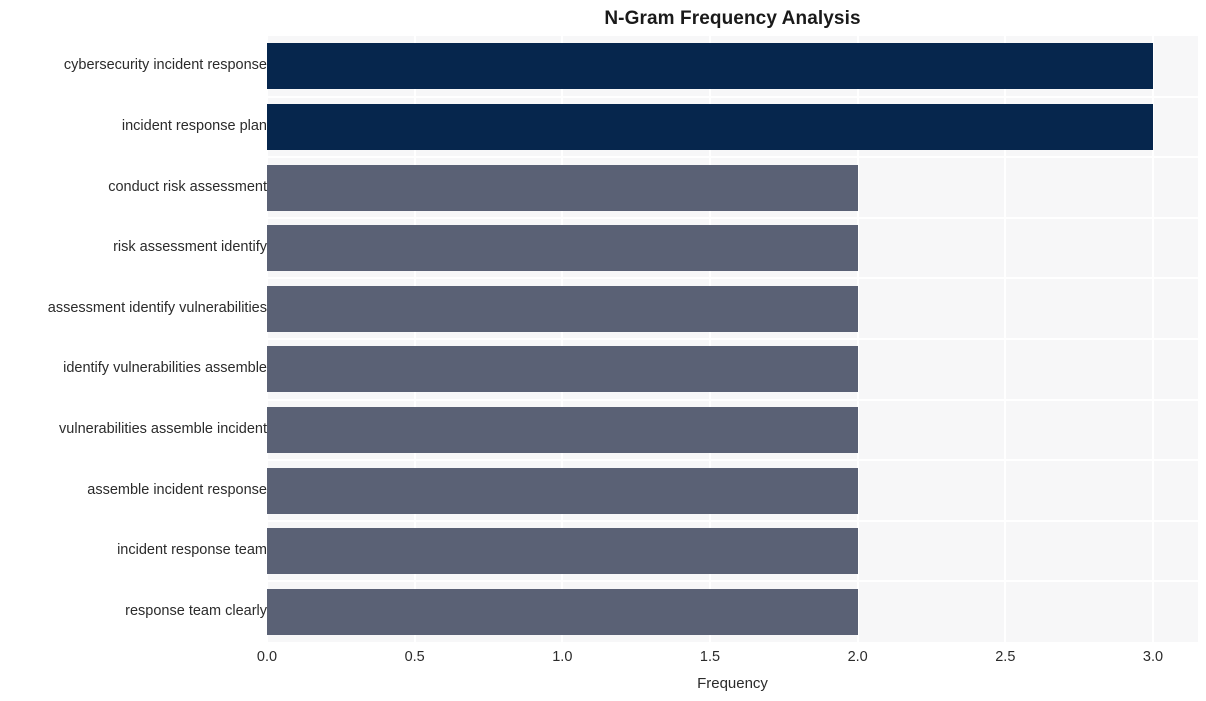 This screenshot has height=701, width=1206. What do you see at coordinates (414, 657) in the screenshot?
I see `x-axis-tick-label: 0.5` at bounding box center [414, 657].